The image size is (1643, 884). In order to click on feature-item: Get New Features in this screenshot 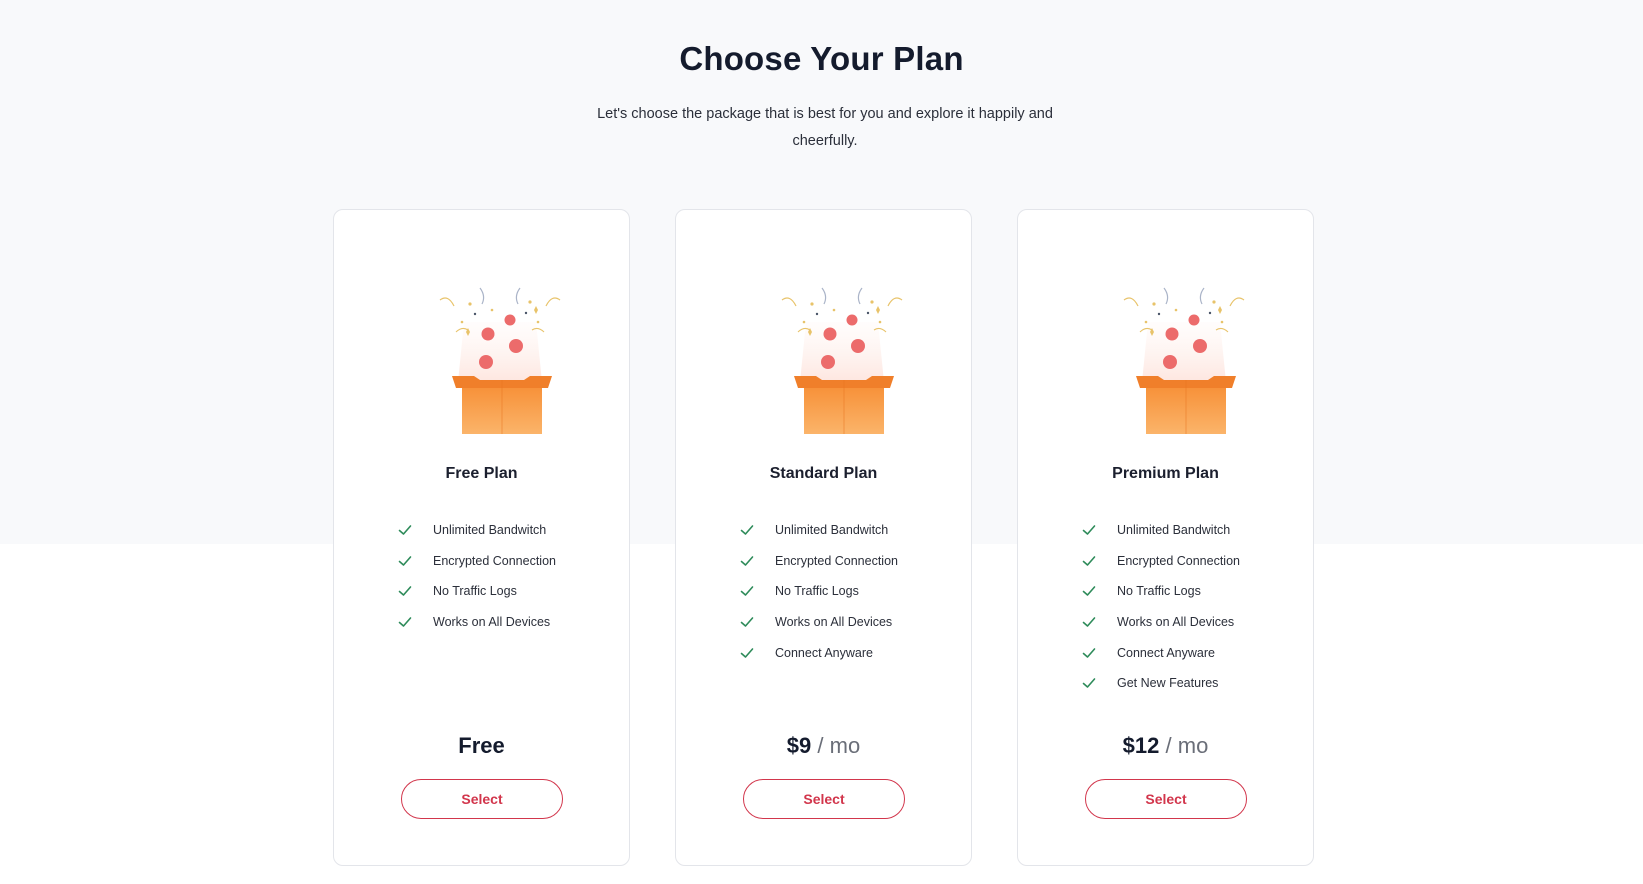, I will do `click(1161, 683)`.